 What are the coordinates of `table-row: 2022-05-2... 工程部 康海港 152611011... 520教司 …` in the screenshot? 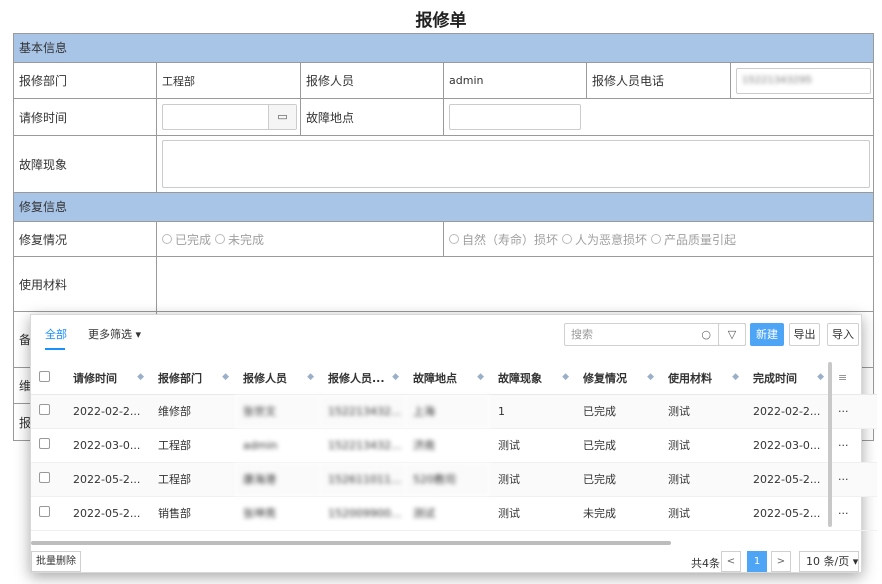 It's located at (454, 479).